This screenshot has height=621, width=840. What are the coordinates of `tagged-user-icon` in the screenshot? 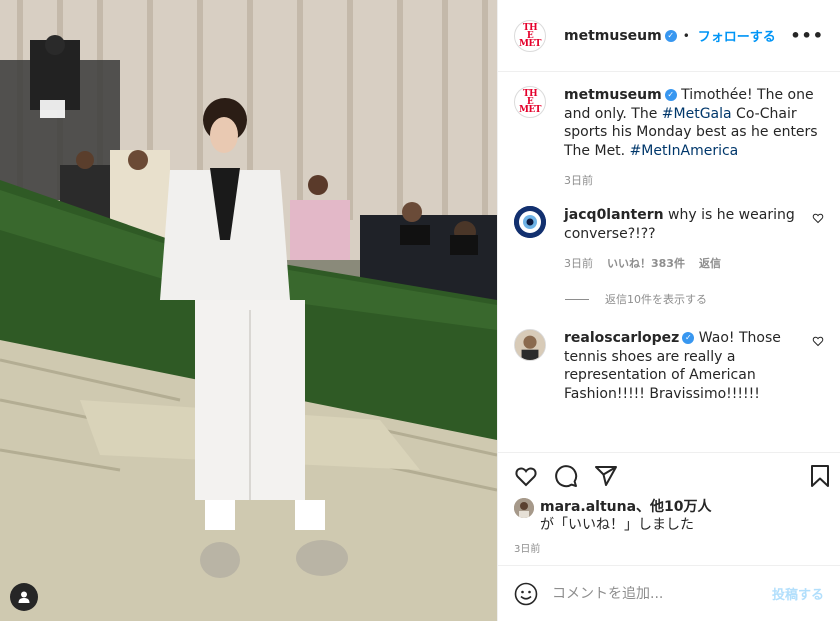 It's located at (24, 597).